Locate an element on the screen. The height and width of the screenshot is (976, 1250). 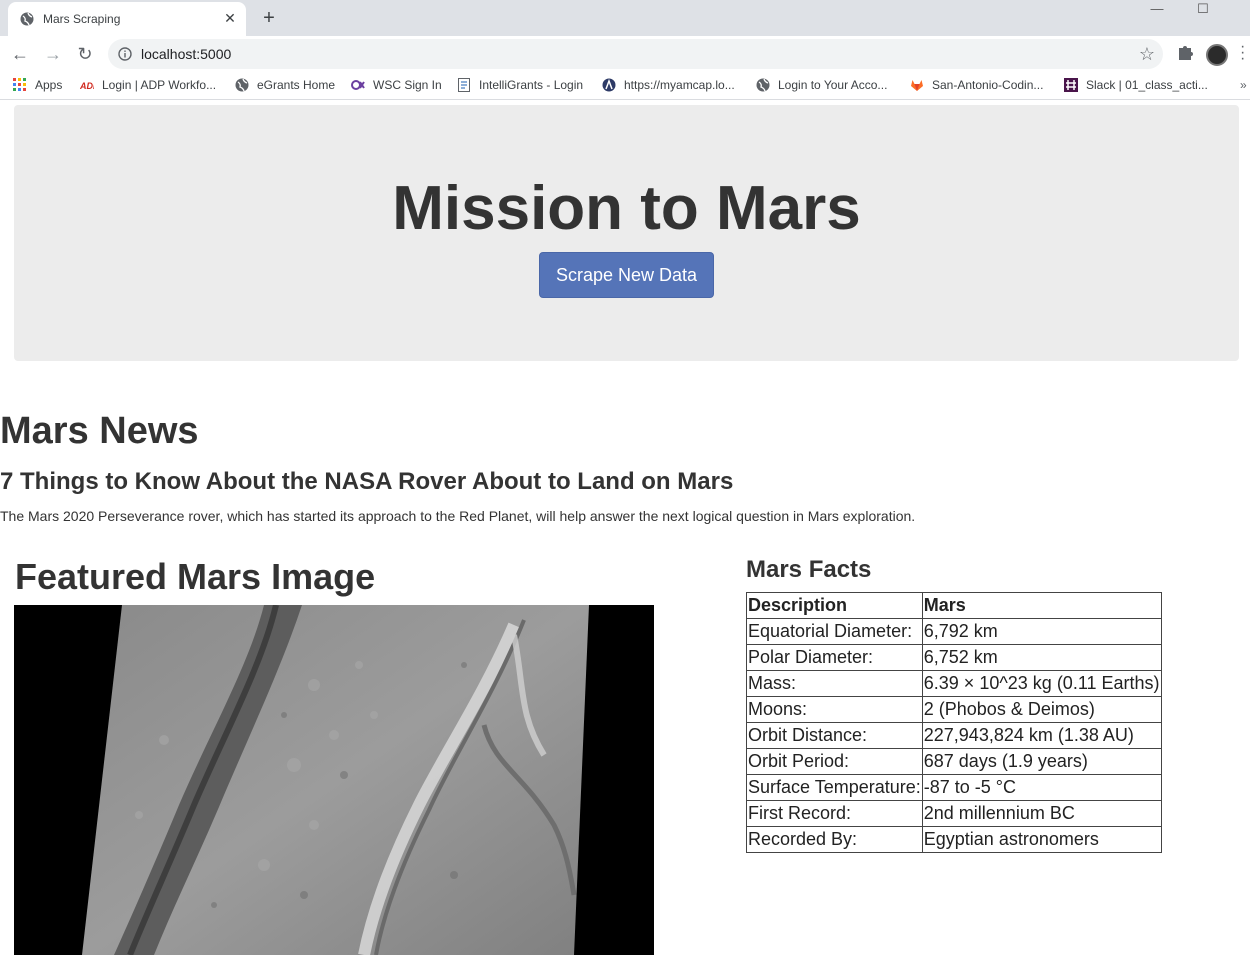
svg-text: ADP is located at coordinates (87, 86).